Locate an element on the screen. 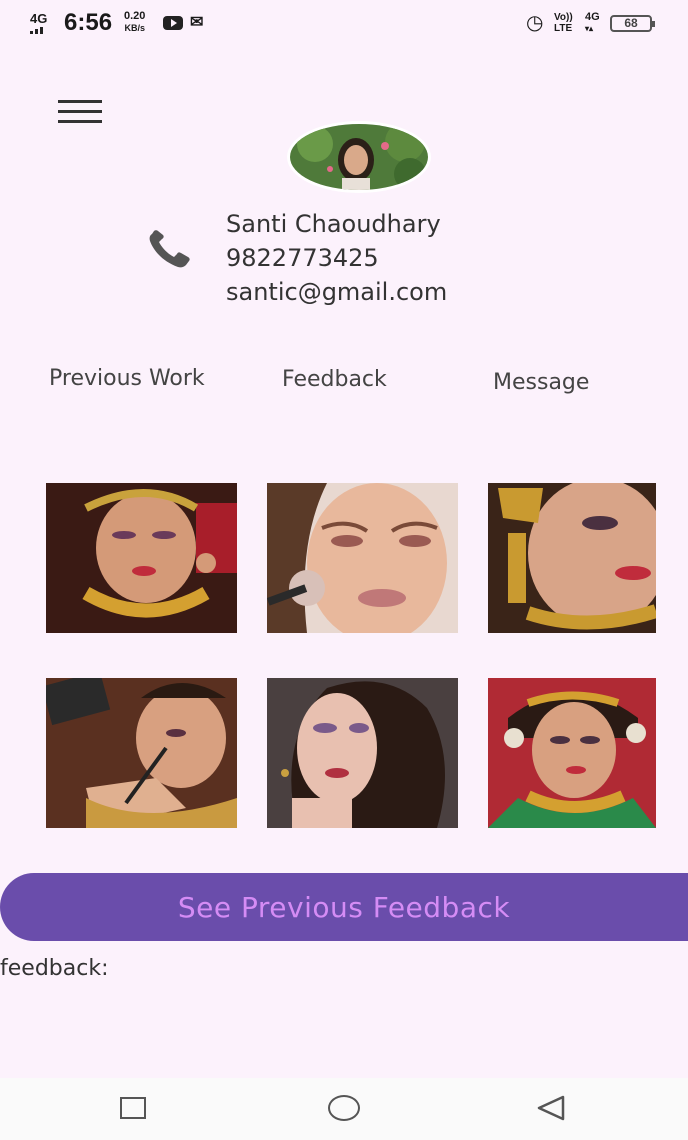 The image size is (688, 1140). volte-indicator: Vo)) LTE is located at coordinates (563, 23).